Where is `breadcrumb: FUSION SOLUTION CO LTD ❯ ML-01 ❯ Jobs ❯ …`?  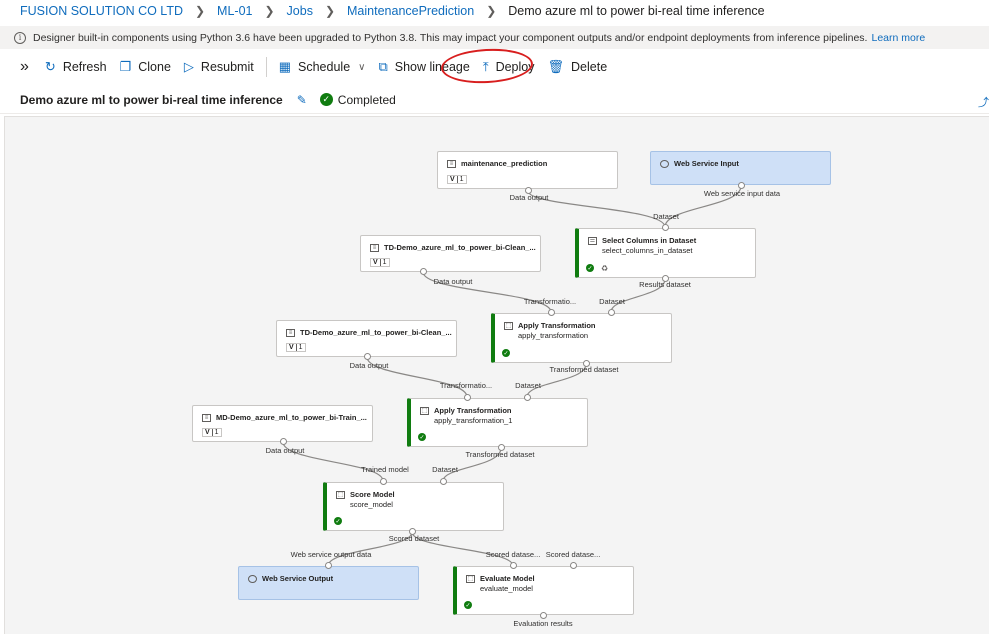 breadcrumb: FUSION SOLUTION CO LTD ❯ ML-01 ❯ Jobs ❯ … is located at coordinates (494, 11).